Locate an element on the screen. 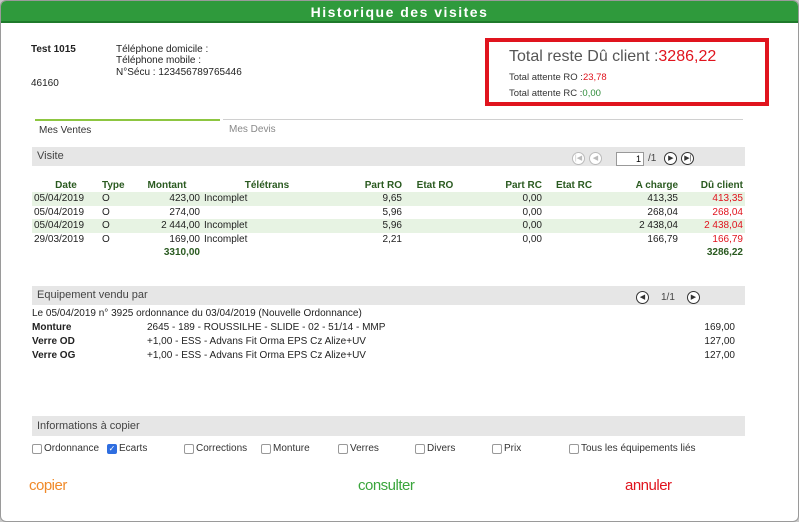  checkbox-ordonnance: Ordonnance is located at coordinates (65, 448).